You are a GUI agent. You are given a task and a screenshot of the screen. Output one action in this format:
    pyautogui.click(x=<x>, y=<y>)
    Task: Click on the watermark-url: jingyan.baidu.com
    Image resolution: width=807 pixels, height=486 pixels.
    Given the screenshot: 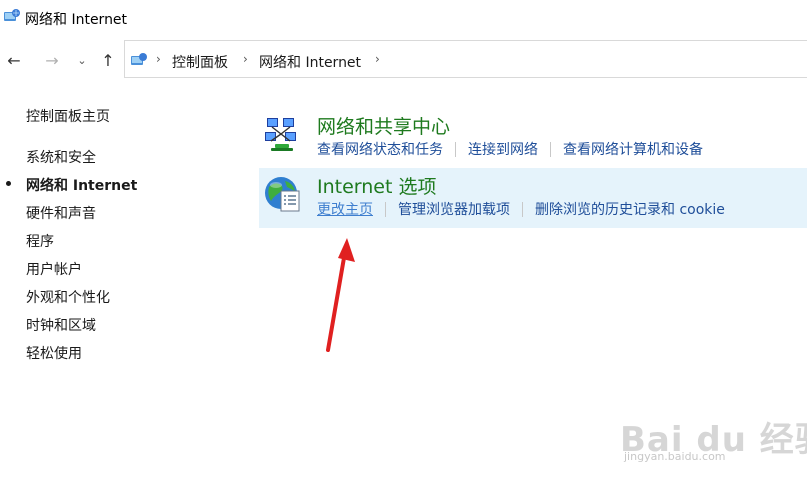 What is the action you would take?
    pyautogui.click(x=675, y=456)
    